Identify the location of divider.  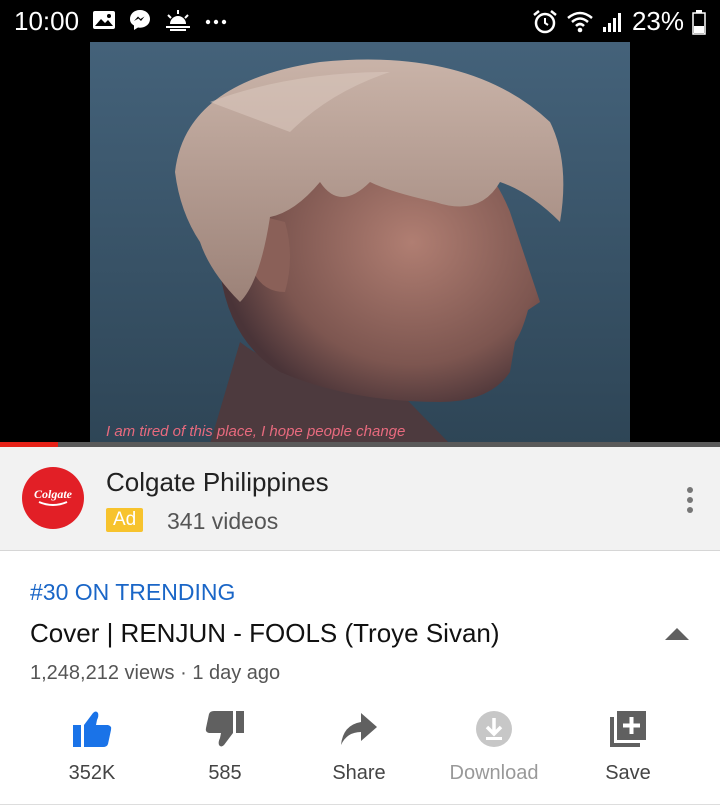
(360, 804).